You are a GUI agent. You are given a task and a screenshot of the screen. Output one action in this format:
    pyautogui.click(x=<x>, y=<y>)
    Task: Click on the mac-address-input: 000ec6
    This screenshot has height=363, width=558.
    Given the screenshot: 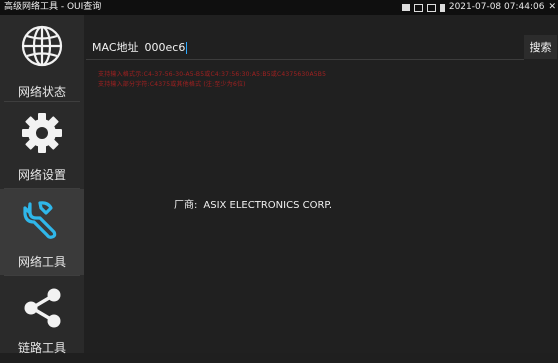 What is the action you would take?
    pyautogui.click(x=166, y=47)
    